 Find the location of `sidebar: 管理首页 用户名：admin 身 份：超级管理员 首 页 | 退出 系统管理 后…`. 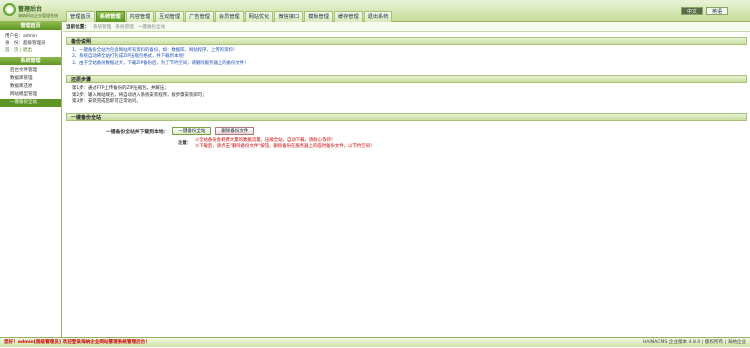

sidebar: 管理首页 用户名：admin 身 份：超级管理员 首 页 | 退出 系统管理 后… is located at coordinates (31, 184).